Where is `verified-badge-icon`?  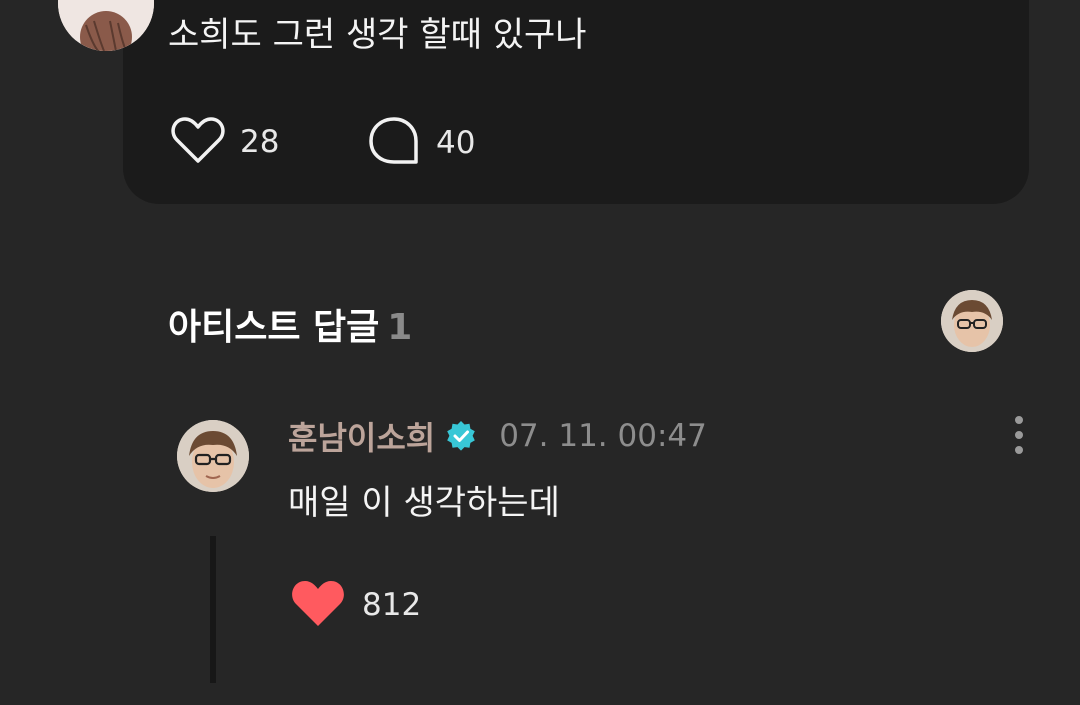 verified-badge-icon is located at coordinates (461, 436).